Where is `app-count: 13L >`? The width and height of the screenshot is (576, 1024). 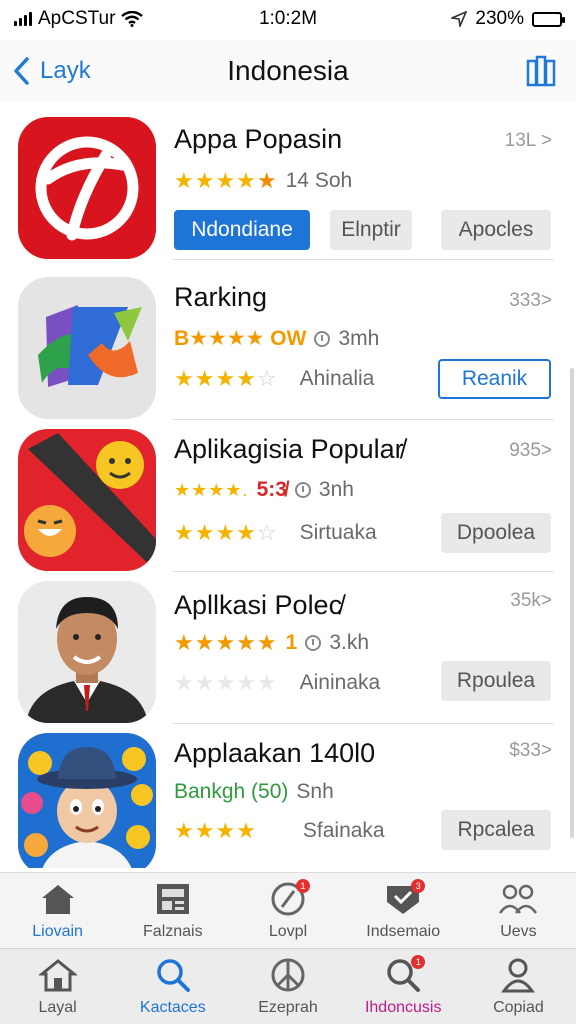 app-count: 13L > is located at coordinates (528, 140).